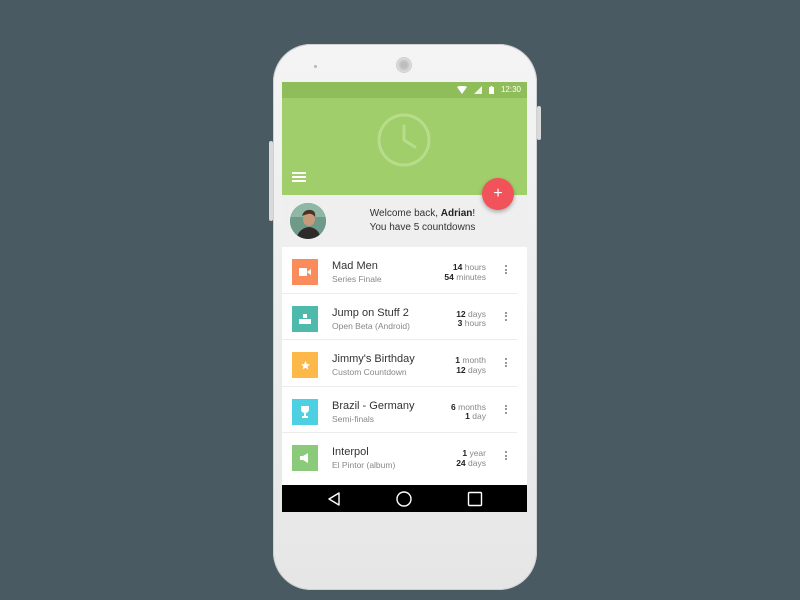  I want to click on countdown-subtitle: Semi-finals, so click(353, 418).